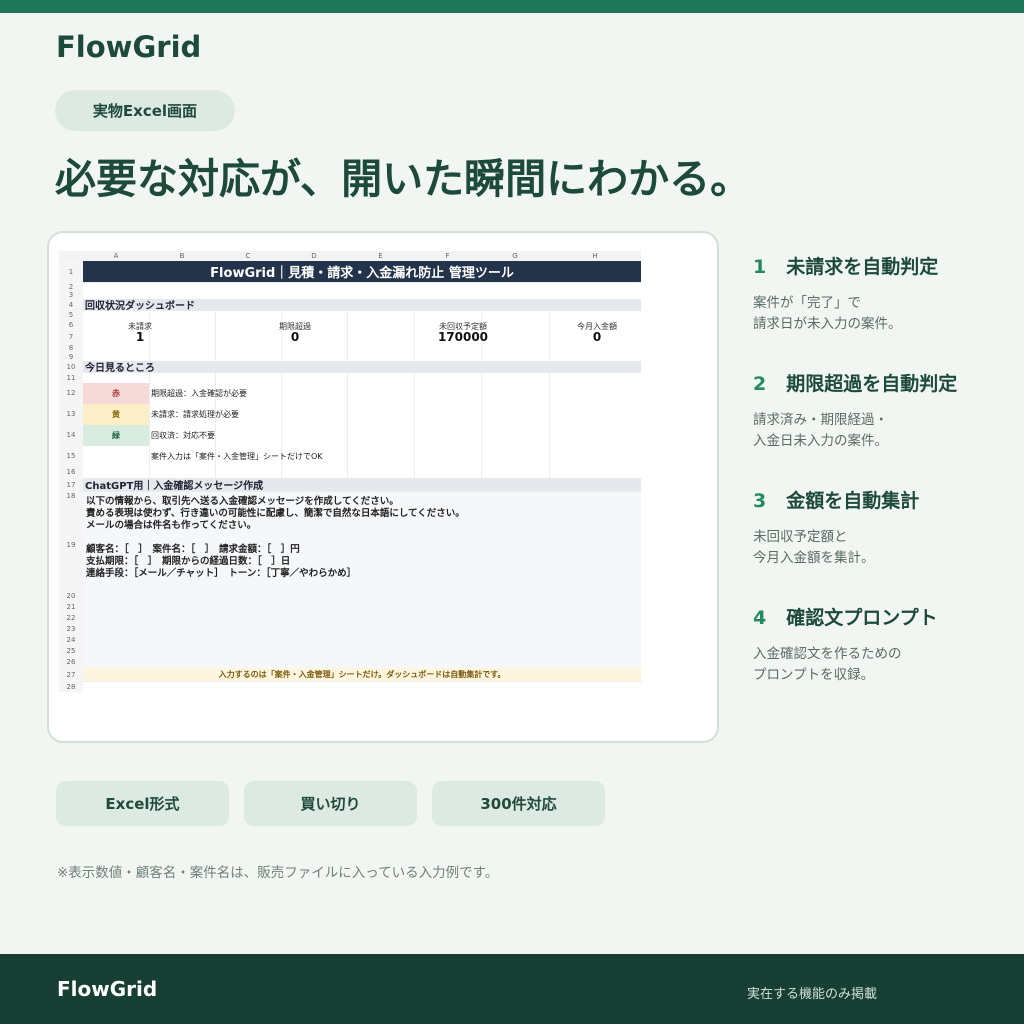 The height and width of the screenshot is (1024, 1024). I want to click on feature-title: 1 未請求を自動判定, so click(845, 265).